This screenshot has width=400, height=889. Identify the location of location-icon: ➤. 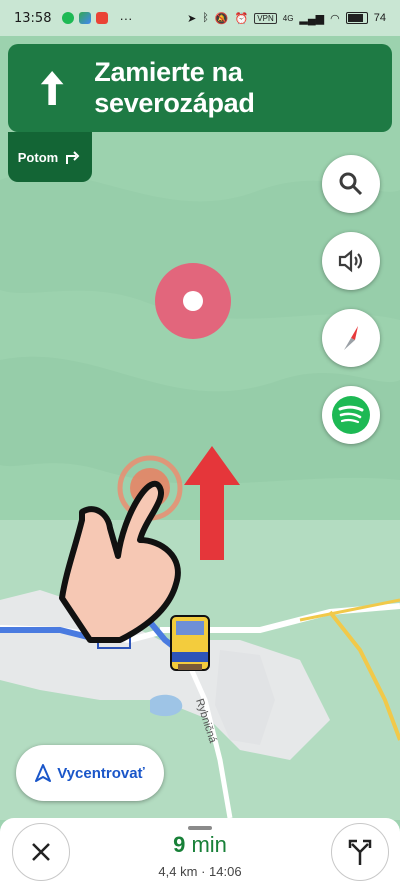
(192, 18).